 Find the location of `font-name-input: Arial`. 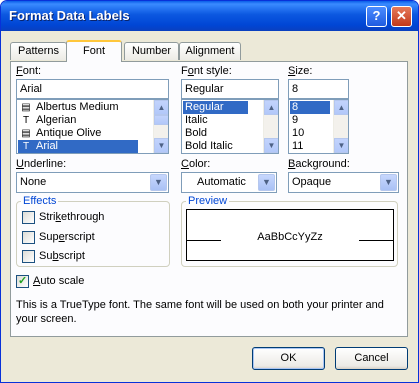

font-name-input: Arial is located at coordinates (92, 89).